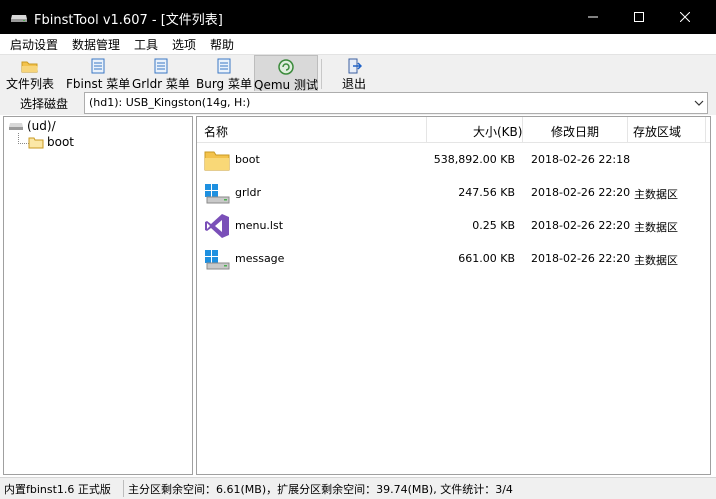 The height and width of the screenshot is (499, 716). Describe the element at coordinates (170, 102) in the screenshot. I see `disk-select-value: (hd1): USB_Kingston(14g, H:)` at that location.